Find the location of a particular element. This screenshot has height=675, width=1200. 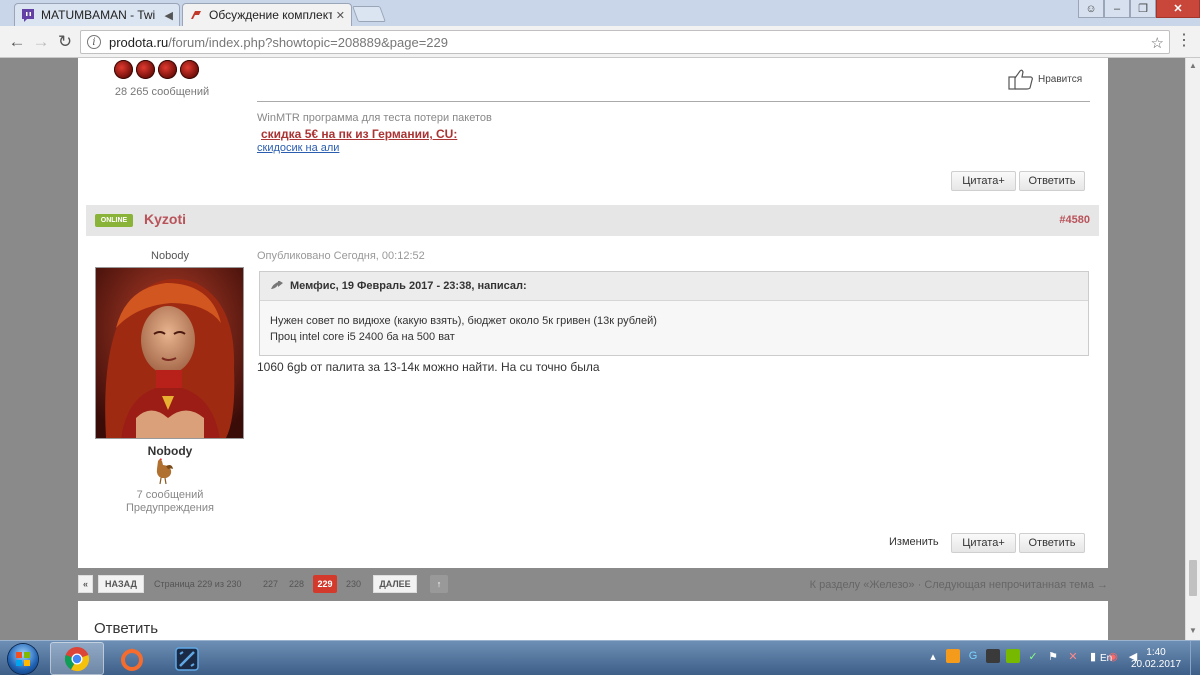

user-group: Nobody is located at coordinates (170, 451).